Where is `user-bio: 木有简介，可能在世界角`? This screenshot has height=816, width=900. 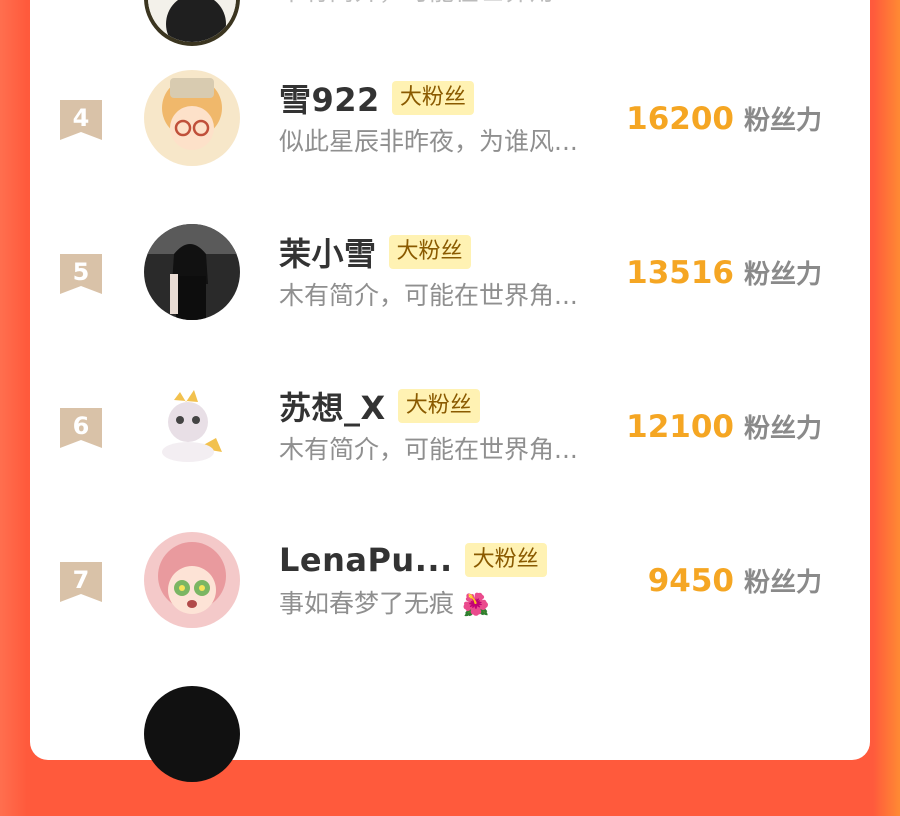 user-bio: 木有简介，可能在世界角 is located at coordinates (416, 4).